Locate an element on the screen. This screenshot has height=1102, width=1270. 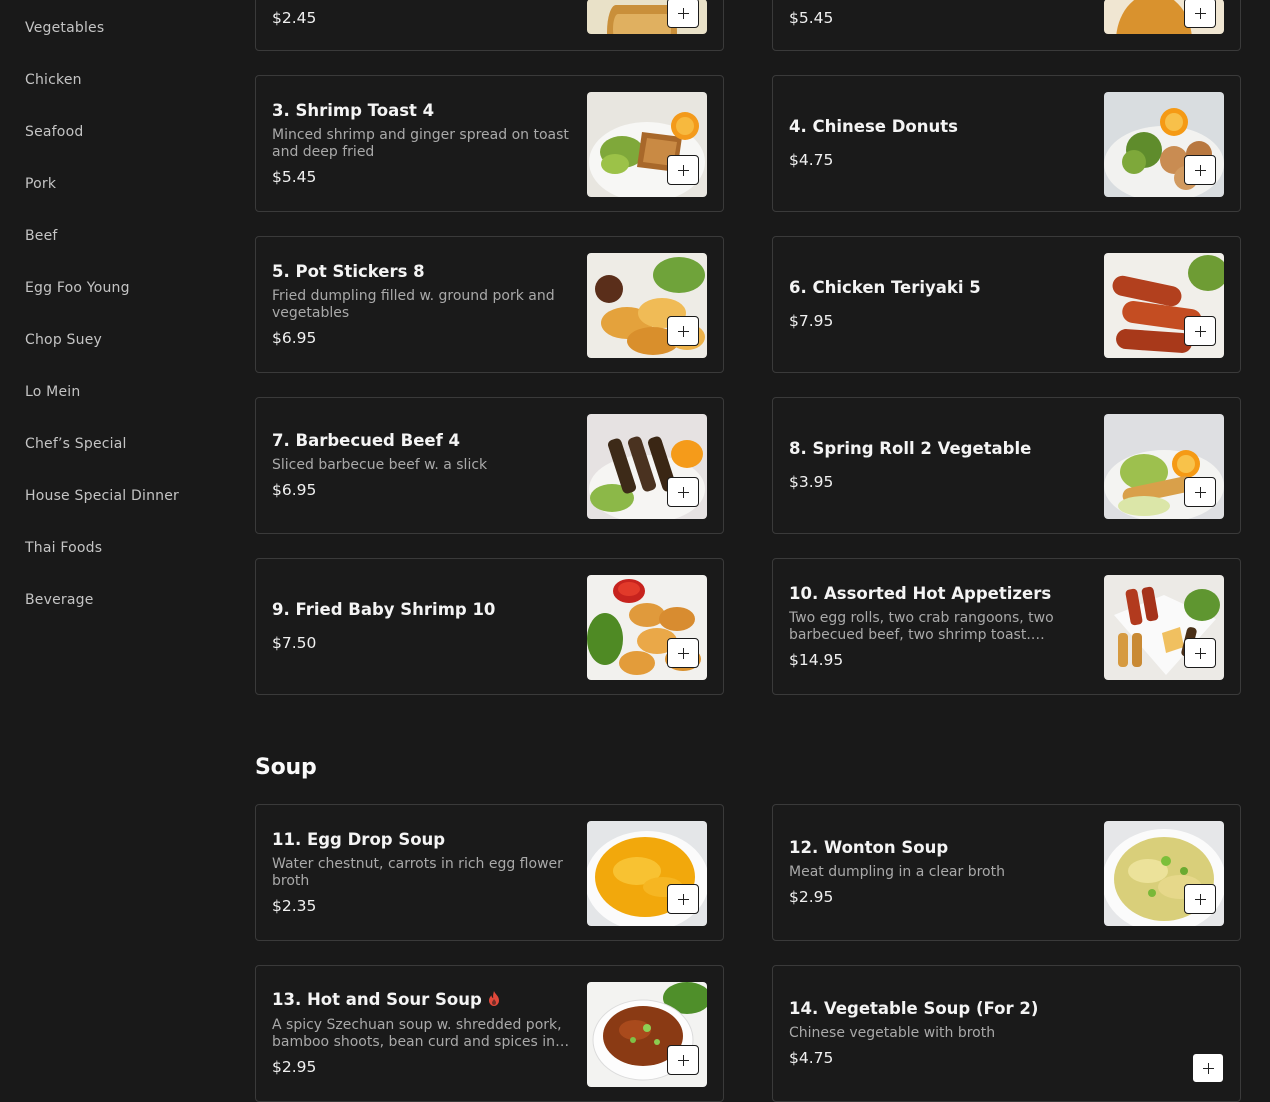
item-price: $7.50 is located at coordinates (294, 643).